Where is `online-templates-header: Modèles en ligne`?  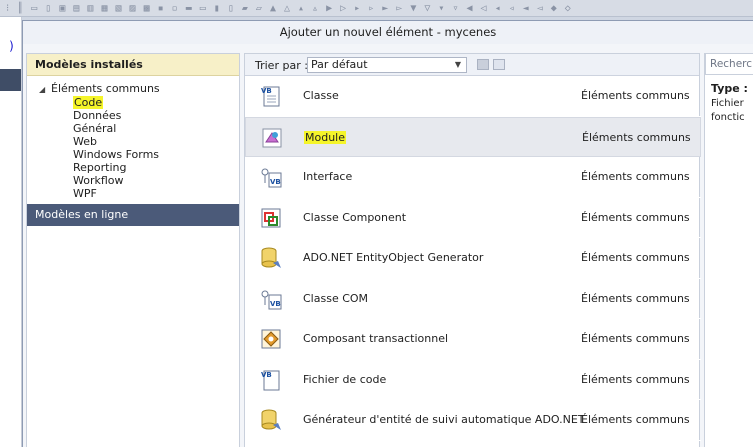 online-templates-header: Modèles en ligne is located at coordinates (133, 215).